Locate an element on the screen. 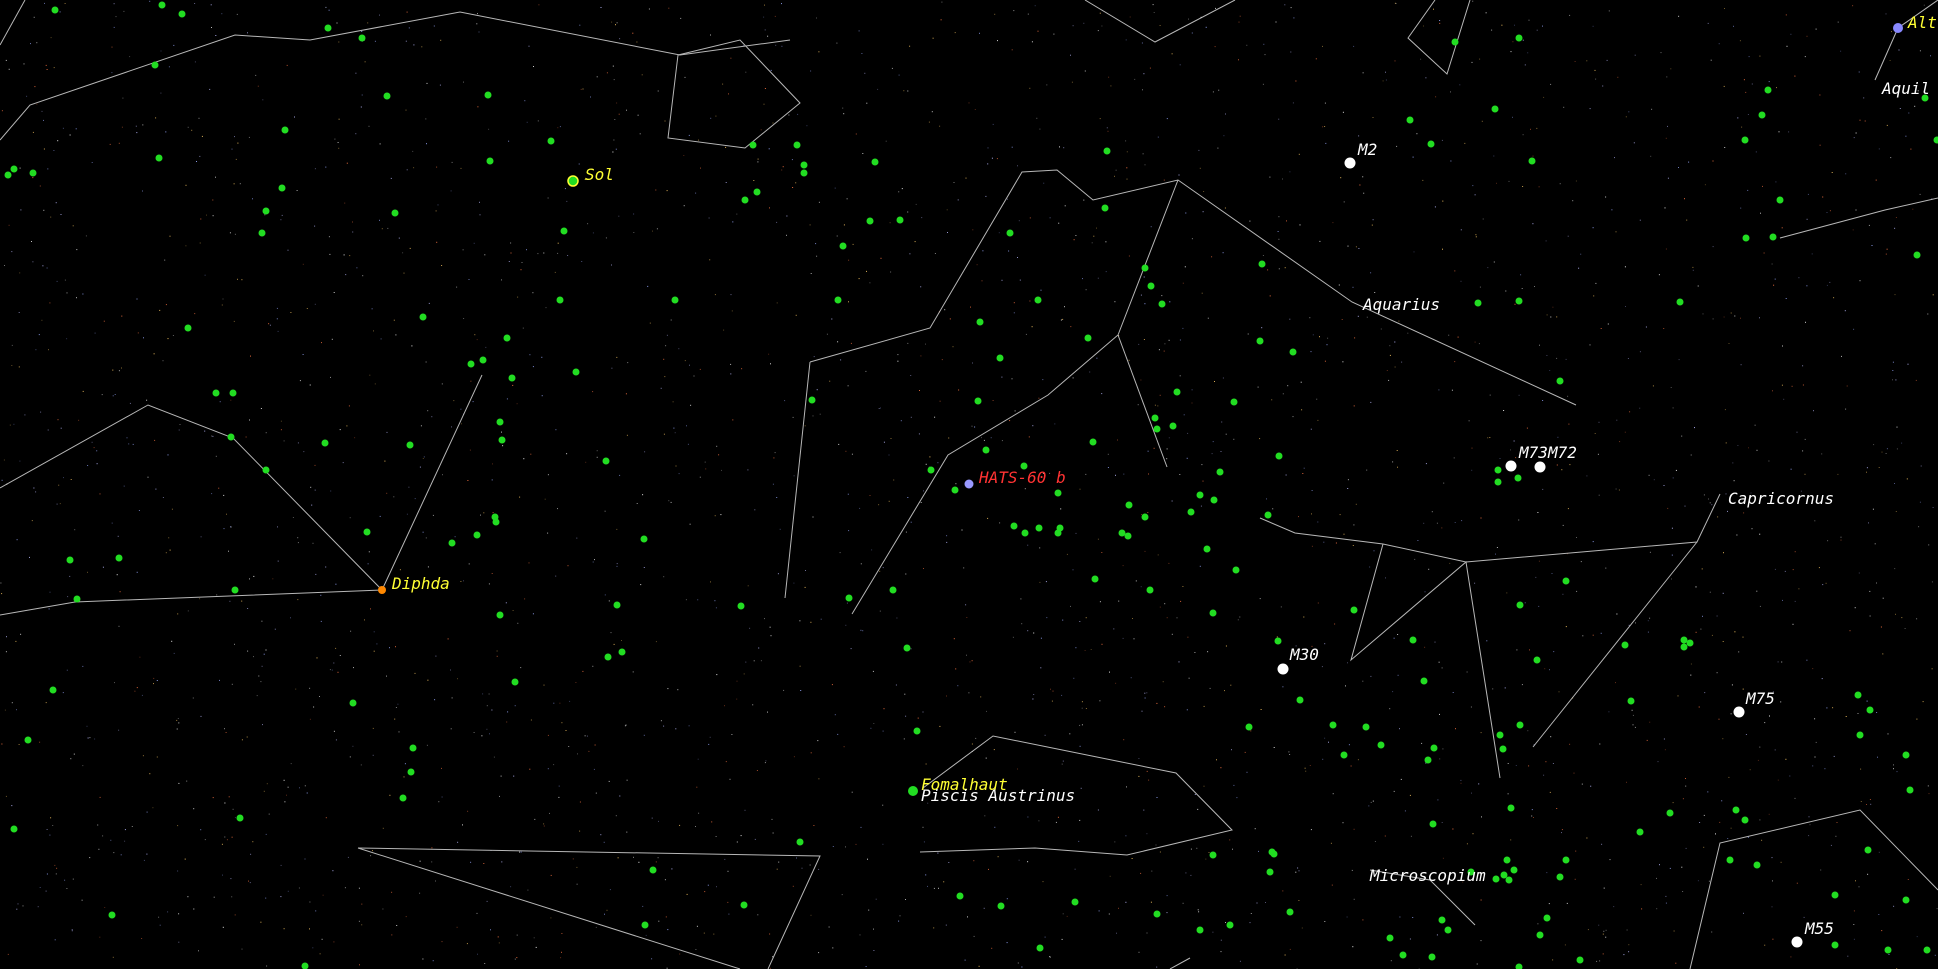 The image size is (1938, 969). m75-marker is located at coordinates (1739, 712).